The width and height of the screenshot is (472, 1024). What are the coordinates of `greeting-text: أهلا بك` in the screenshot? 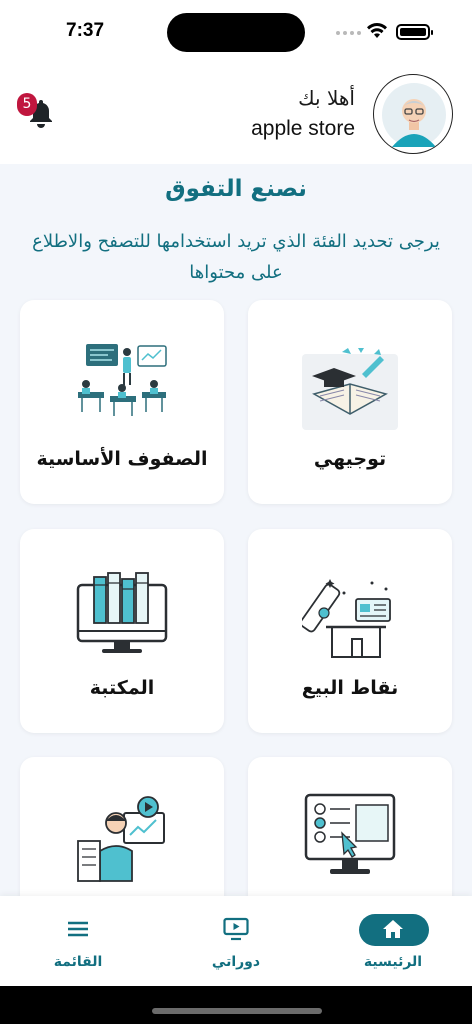 It's located at (326, 98).